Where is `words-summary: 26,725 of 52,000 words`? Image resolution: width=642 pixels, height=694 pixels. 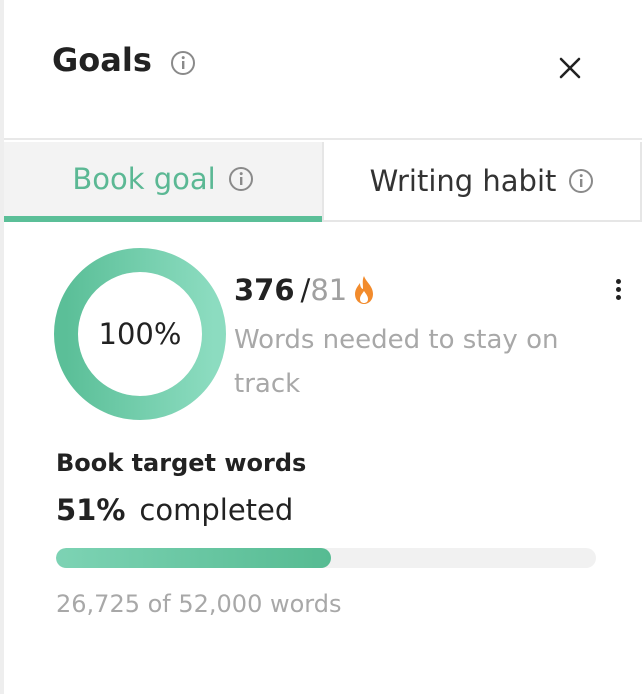
words-summary: 26,725 of 52,000 words is located at coordinates (199, 604).